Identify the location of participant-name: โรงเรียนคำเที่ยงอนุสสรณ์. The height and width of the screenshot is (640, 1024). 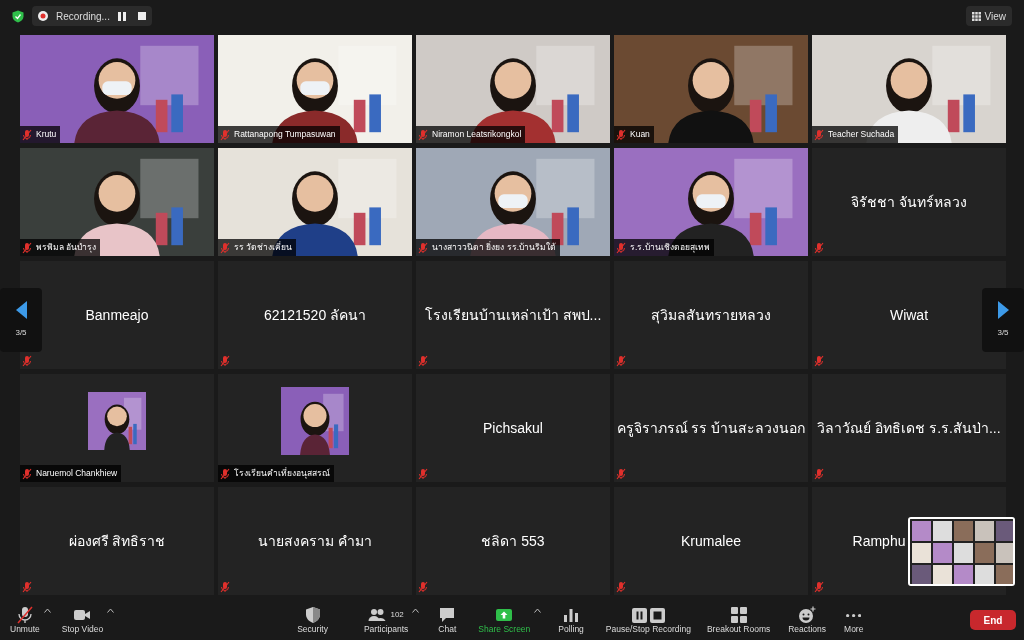
(282, 473).